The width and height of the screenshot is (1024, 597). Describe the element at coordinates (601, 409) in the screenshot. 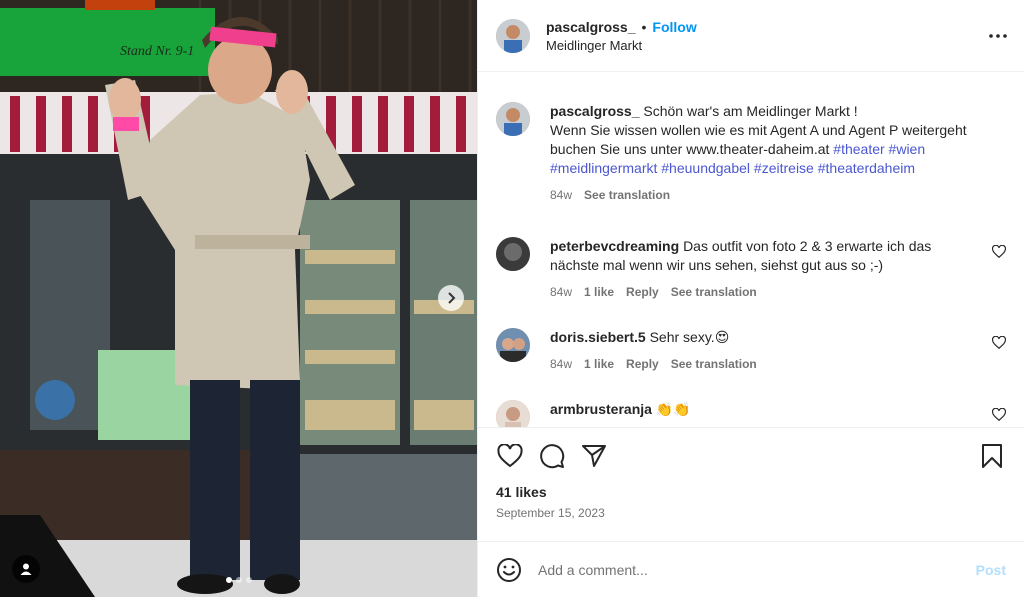

I see `comment-username: armbrusteranja` at that location.